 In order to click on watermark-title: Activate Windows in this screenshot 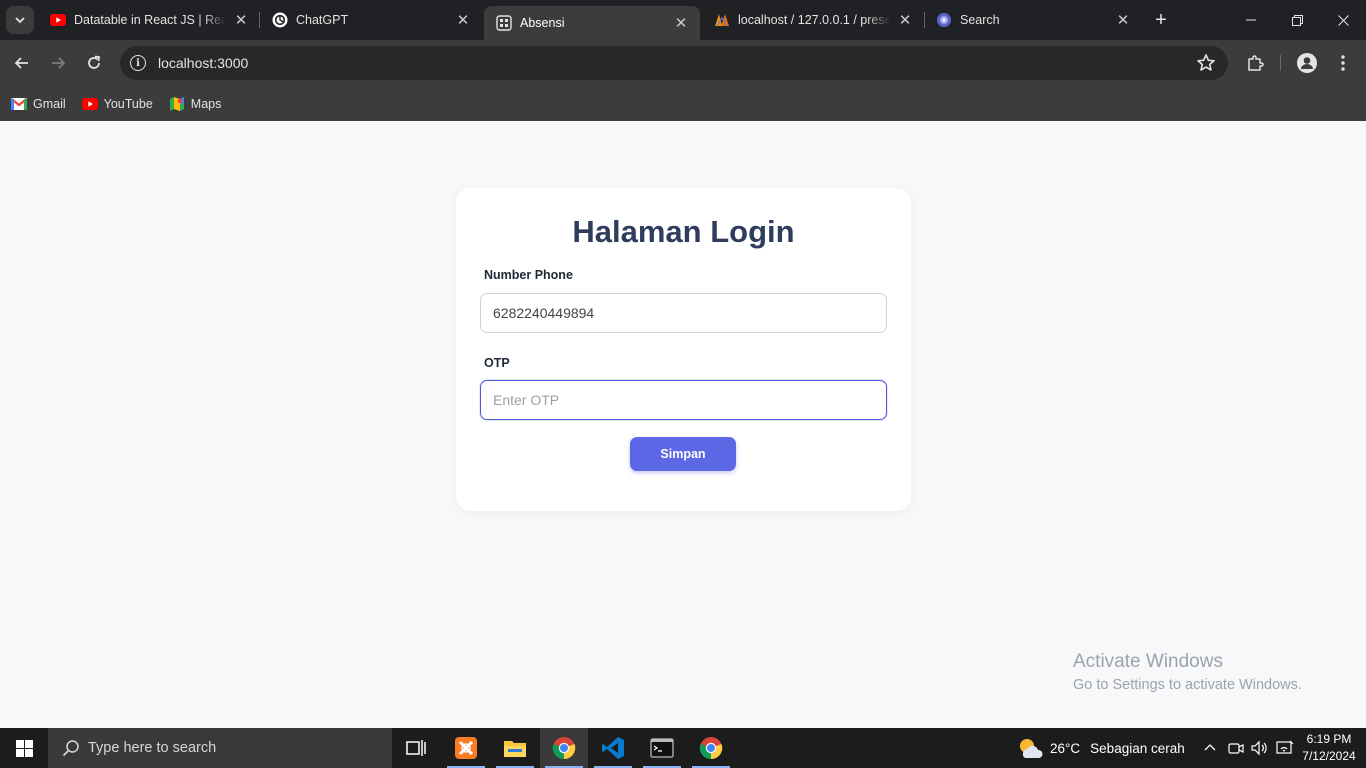, I will do `click(1148, 661)`.